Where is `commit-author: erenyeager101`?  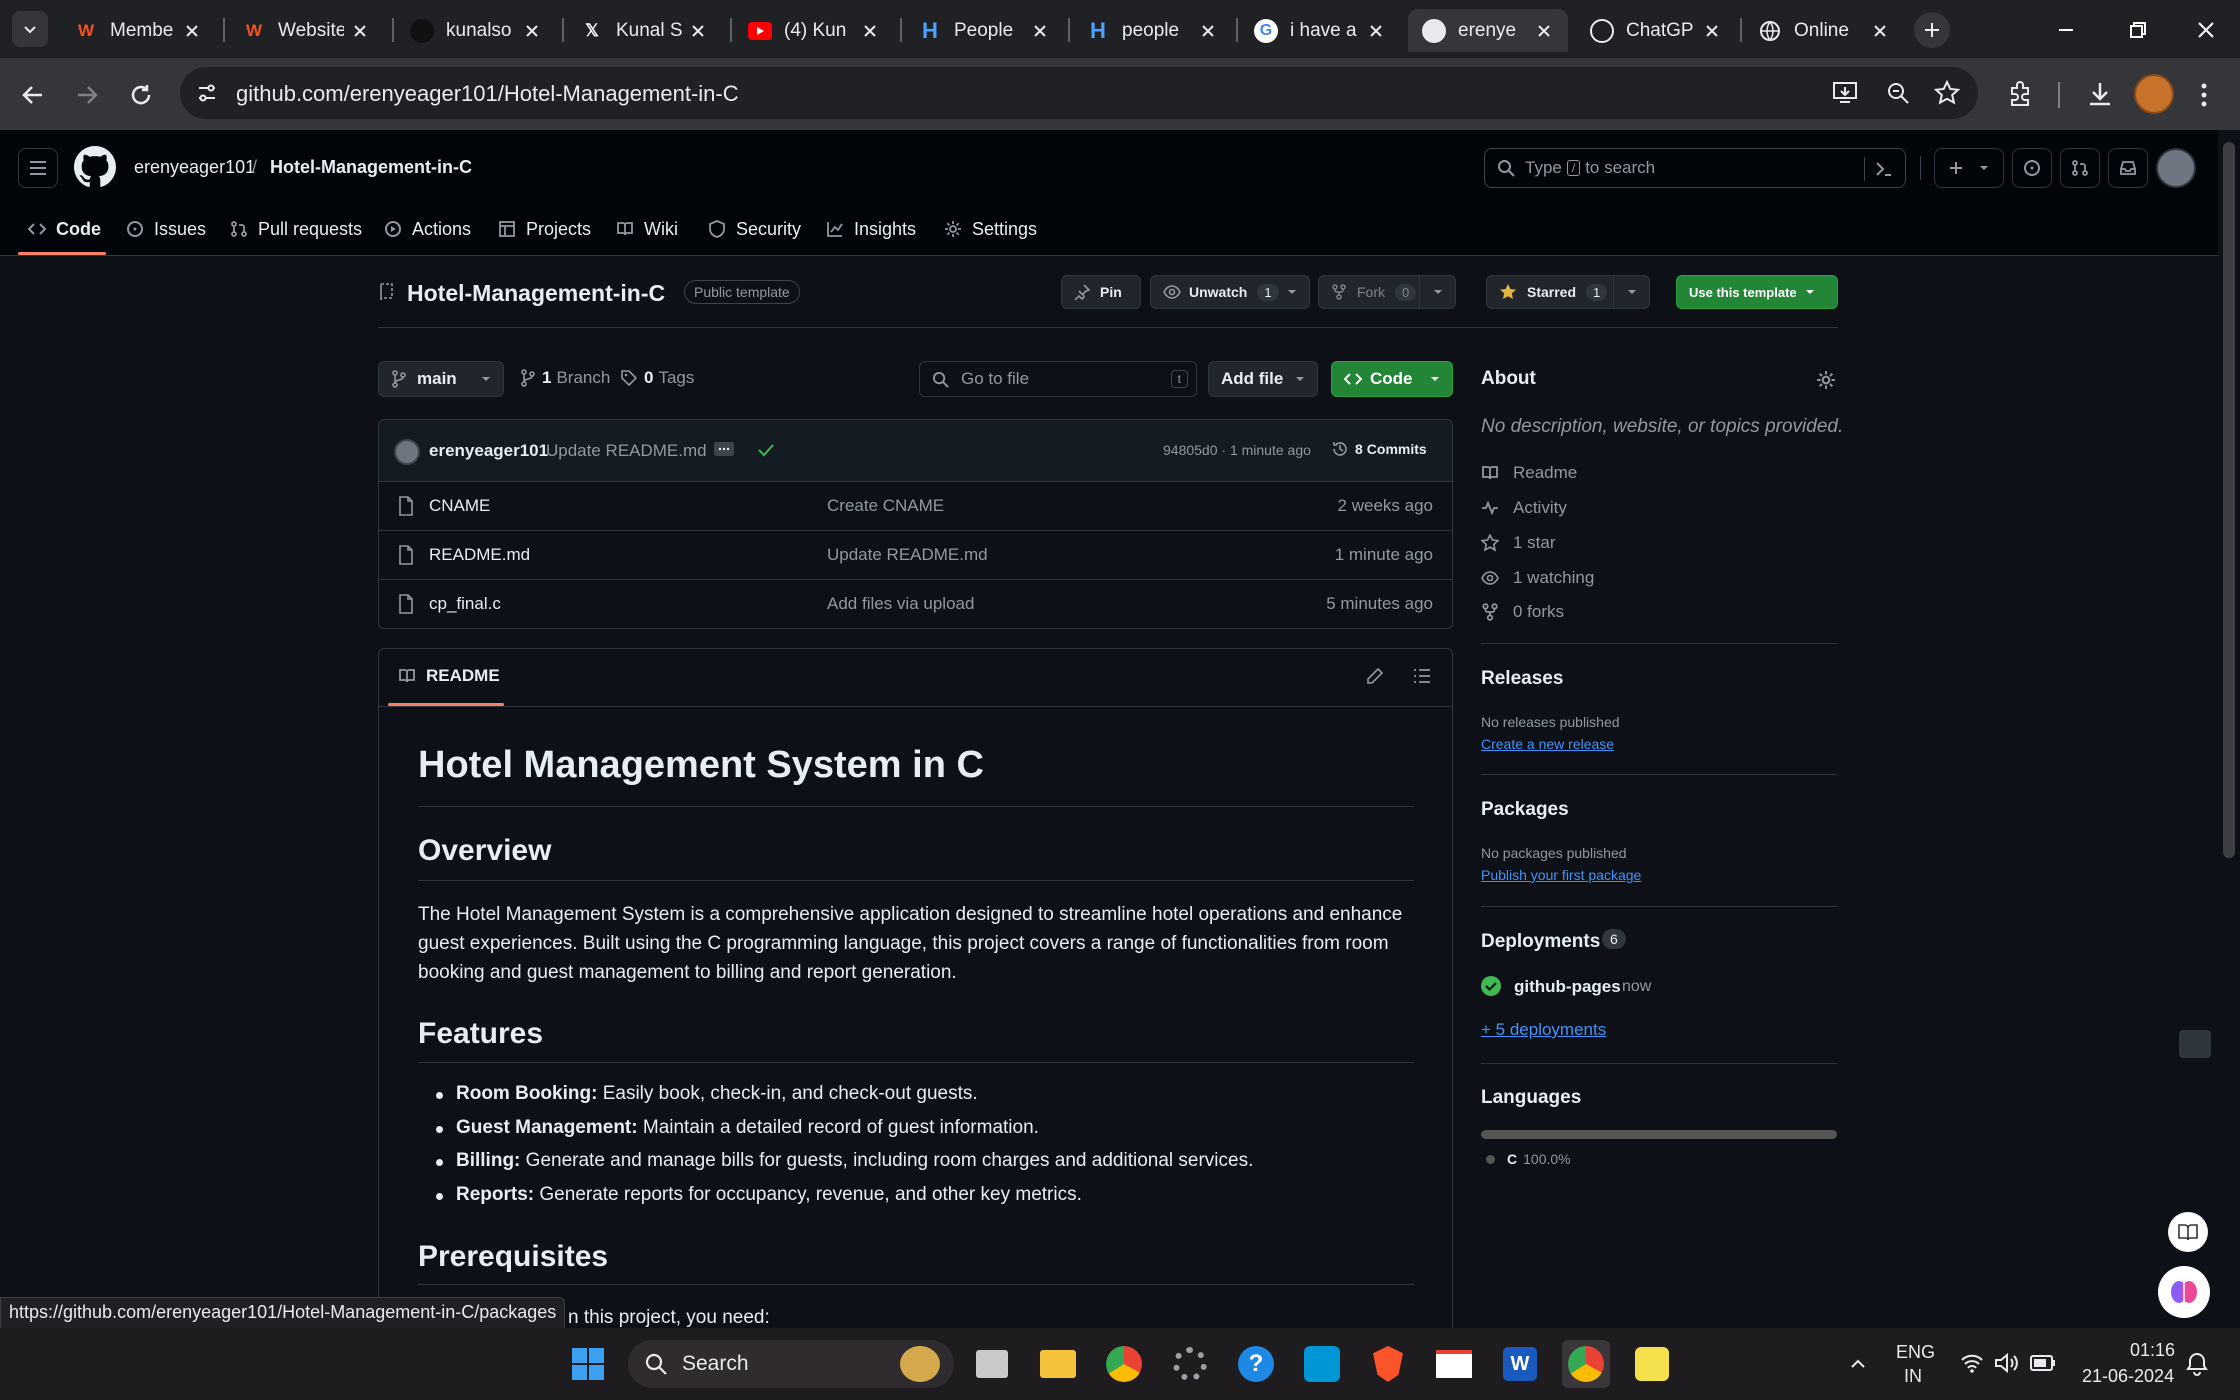
commit-author: erenyeager101 is located at coordinates (488, 451).